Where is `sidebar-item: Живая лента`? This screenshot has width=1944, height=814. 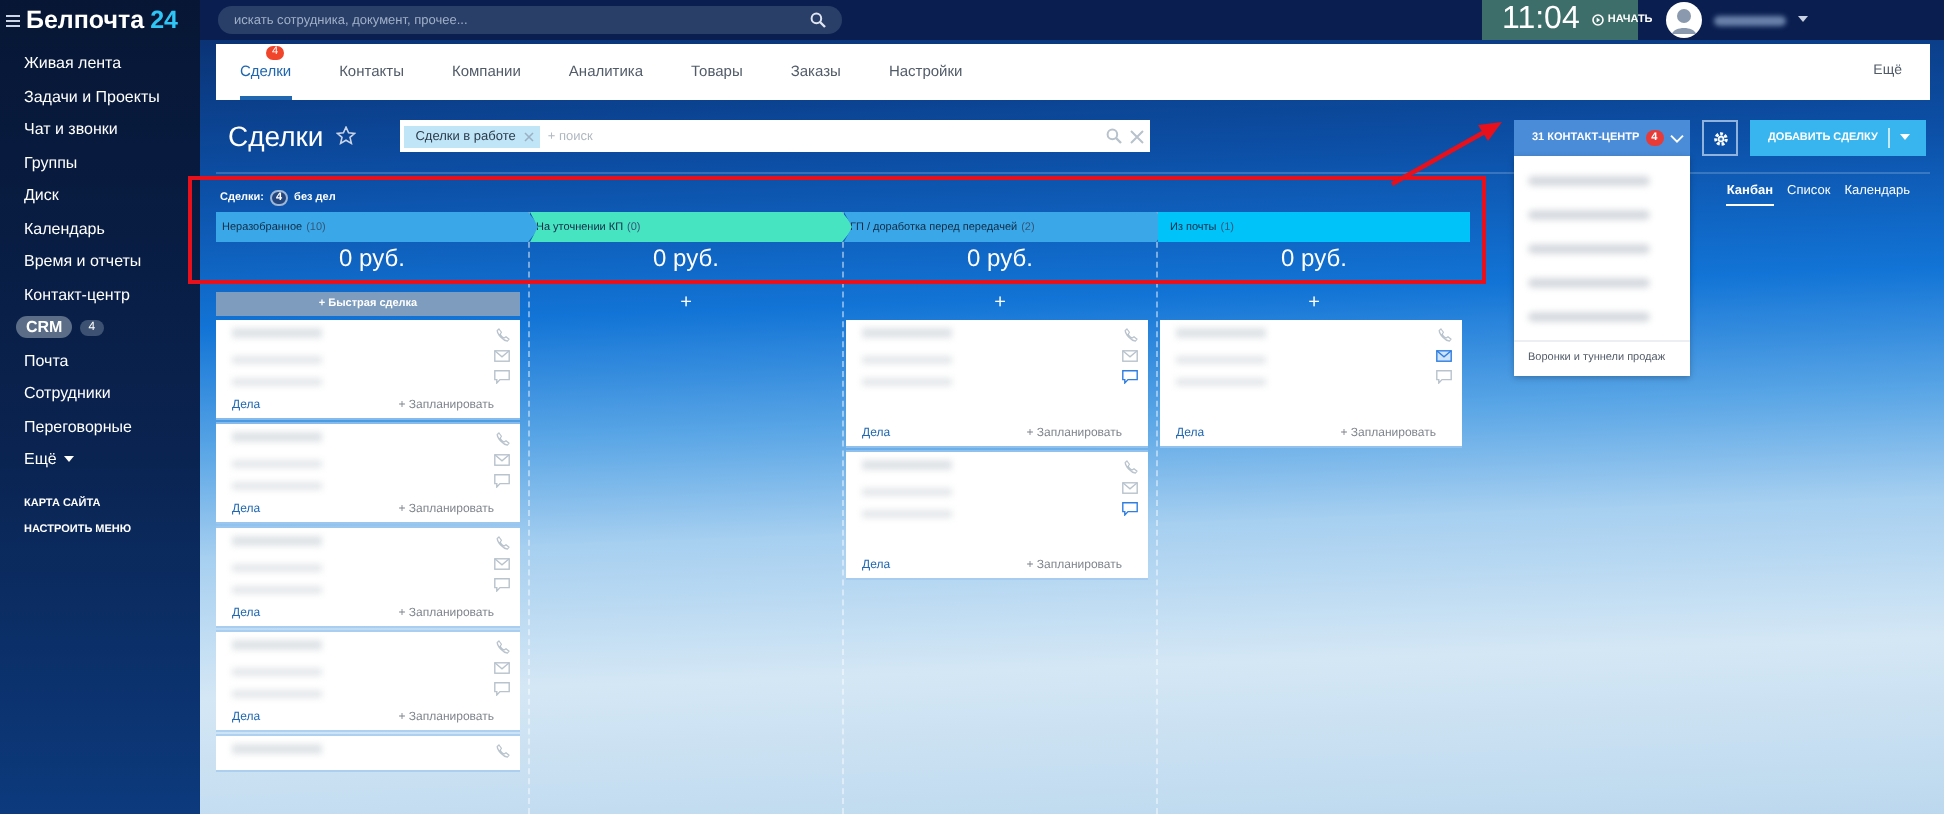
sidebar-item: Живая лента is located at coordinates (73, 63).